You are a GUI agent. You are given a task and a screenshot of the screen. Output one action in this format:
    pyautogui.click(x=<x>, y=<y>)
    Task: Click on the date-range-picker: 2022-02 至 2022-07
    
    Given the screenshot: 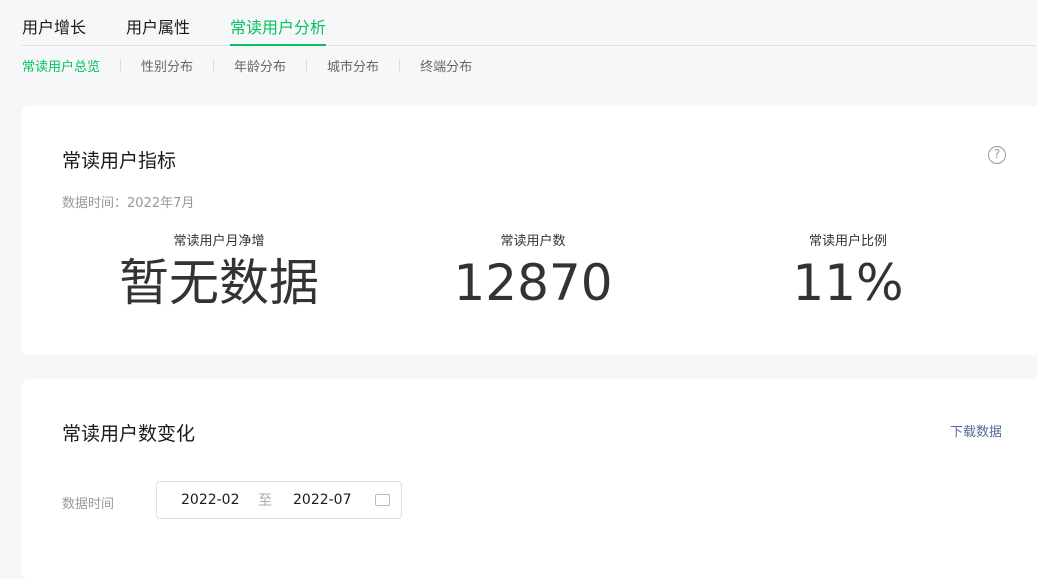 What is the action you would take?
    pyautogui.click(x=279, y=500)
    